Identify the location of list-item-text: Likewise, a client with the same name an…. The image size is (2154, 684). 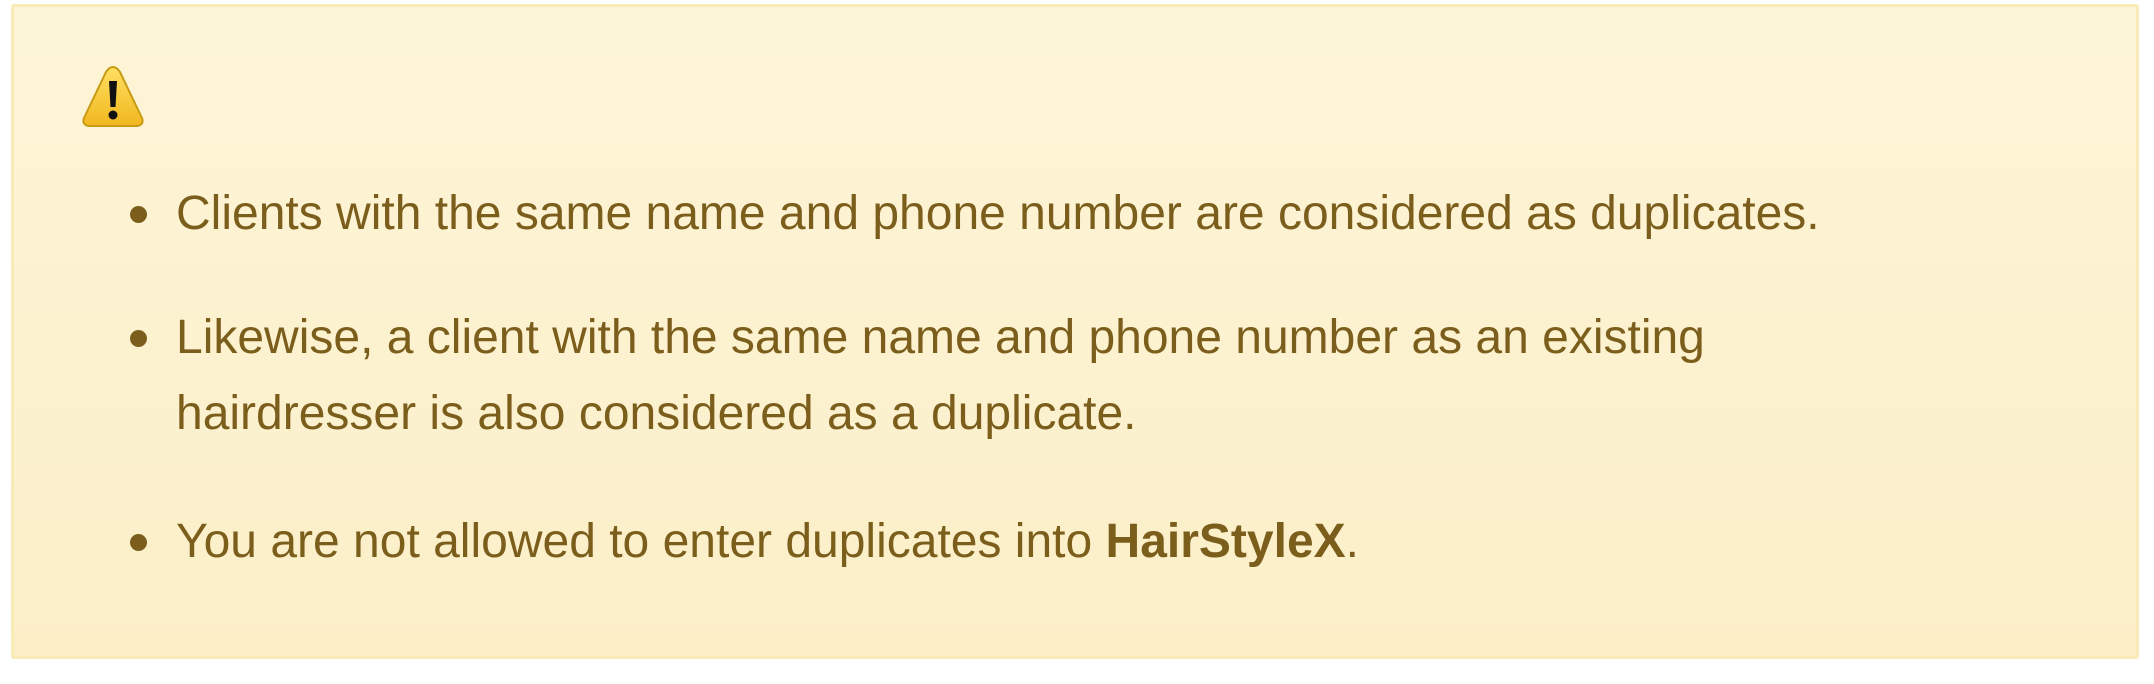
(940, 375).